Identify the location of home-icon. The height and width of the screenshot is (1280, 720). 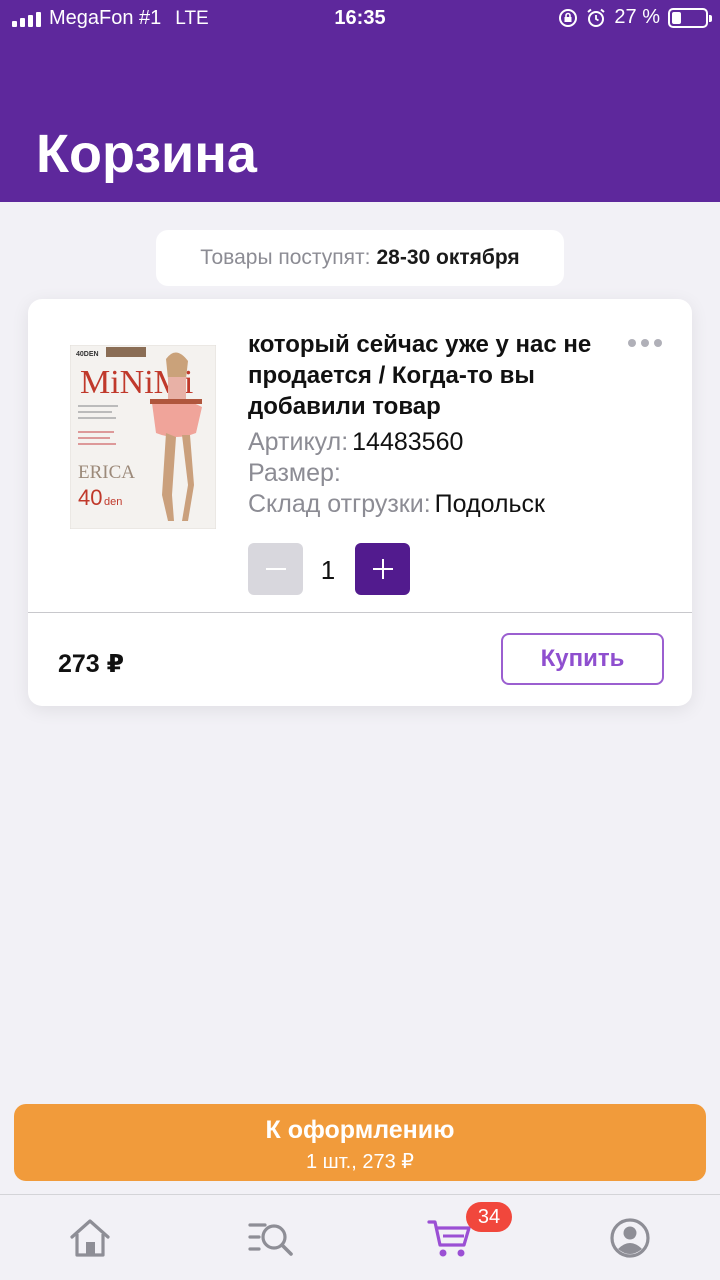
(90, 1238).